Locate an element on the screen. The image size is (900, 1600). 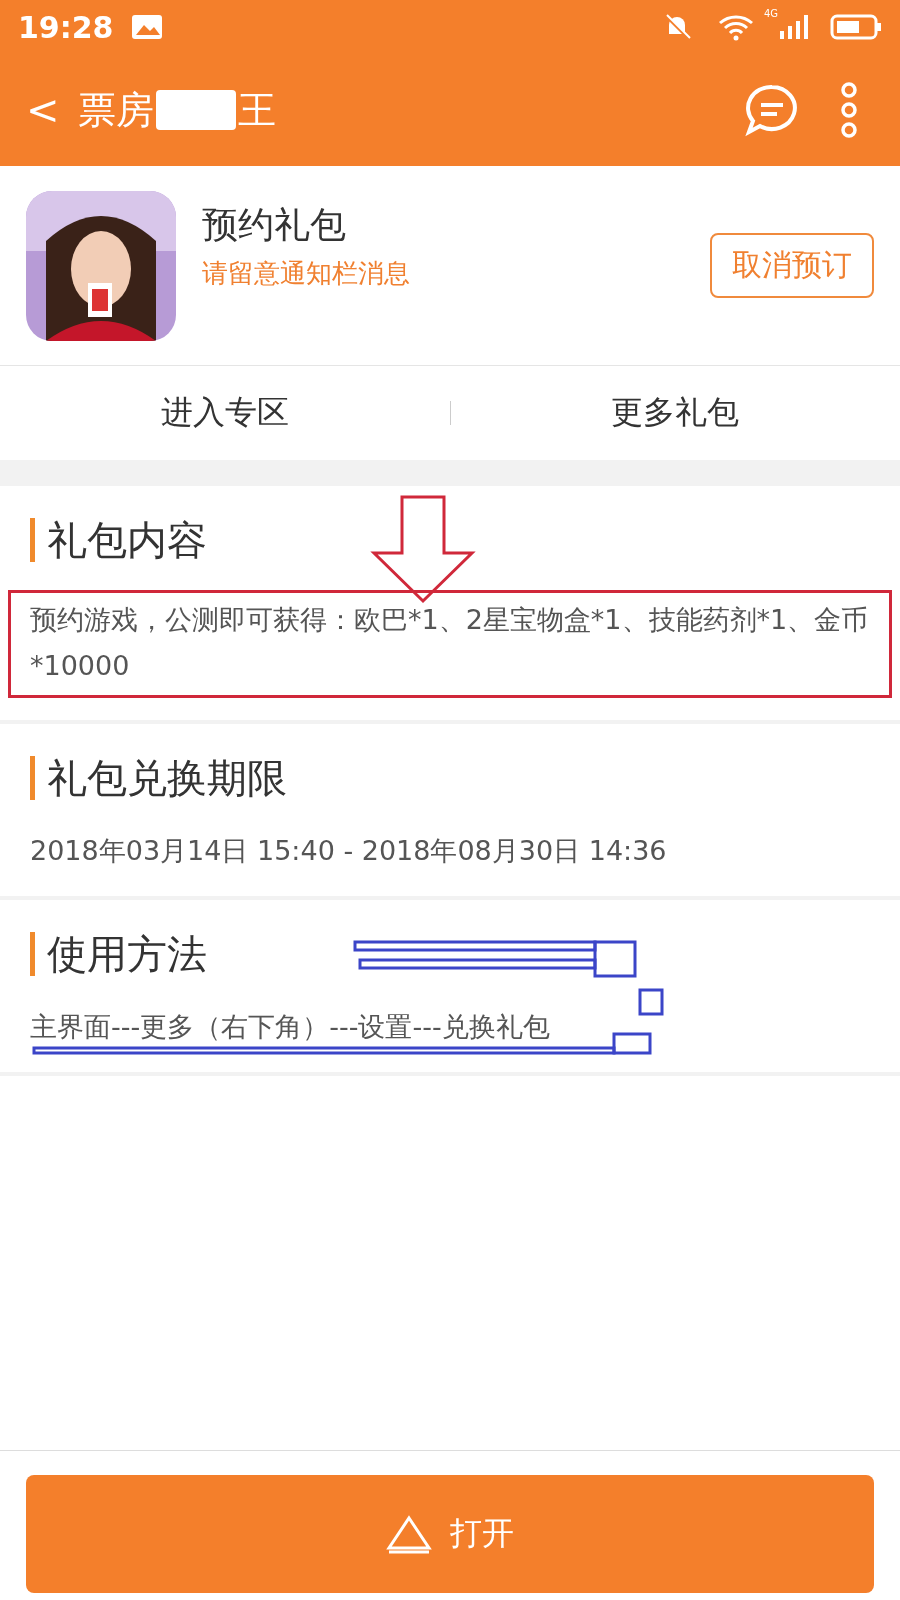
triangle-icon is located at coordinates (409, 1534).